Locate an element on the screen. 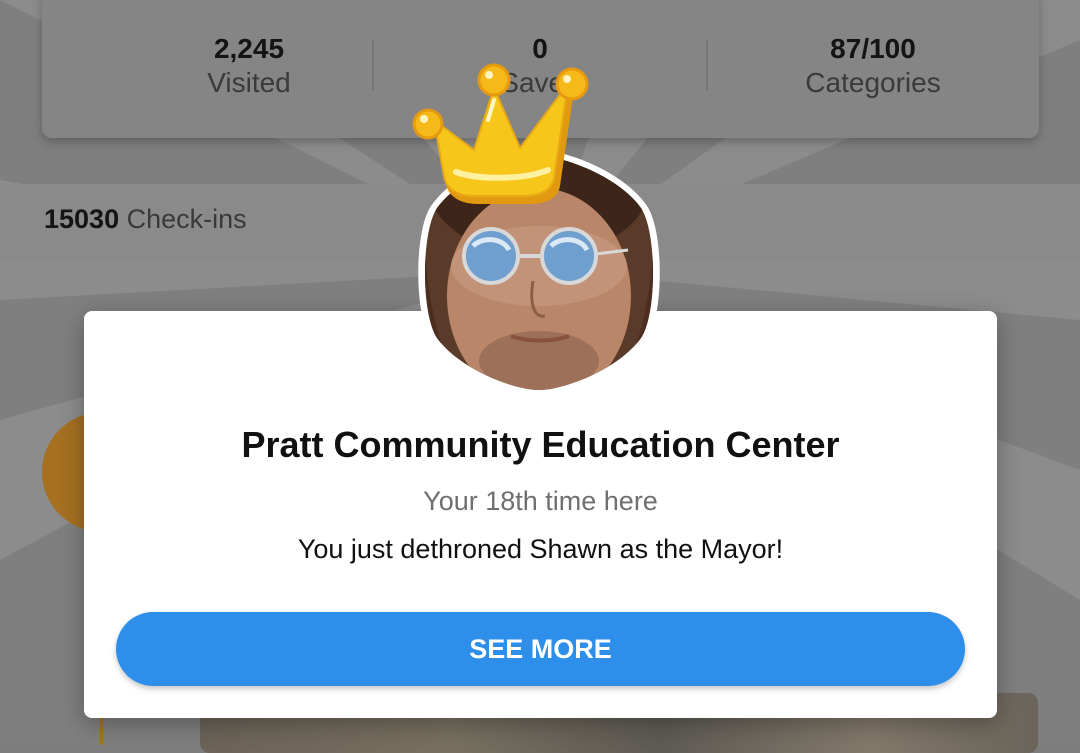 The image size is (1080, 753). checkins-label: Check-ins is located at coordinates (186, 219).